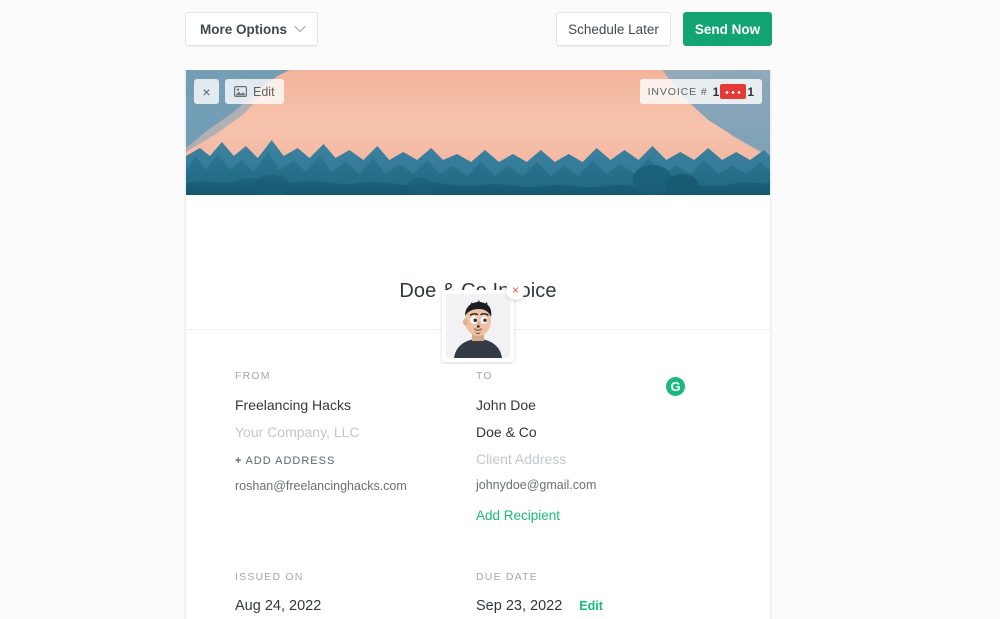 The width and height of the screenshot is (1000, 619). I want to click on invoice-number-prefix: 1, so click(716, 91).